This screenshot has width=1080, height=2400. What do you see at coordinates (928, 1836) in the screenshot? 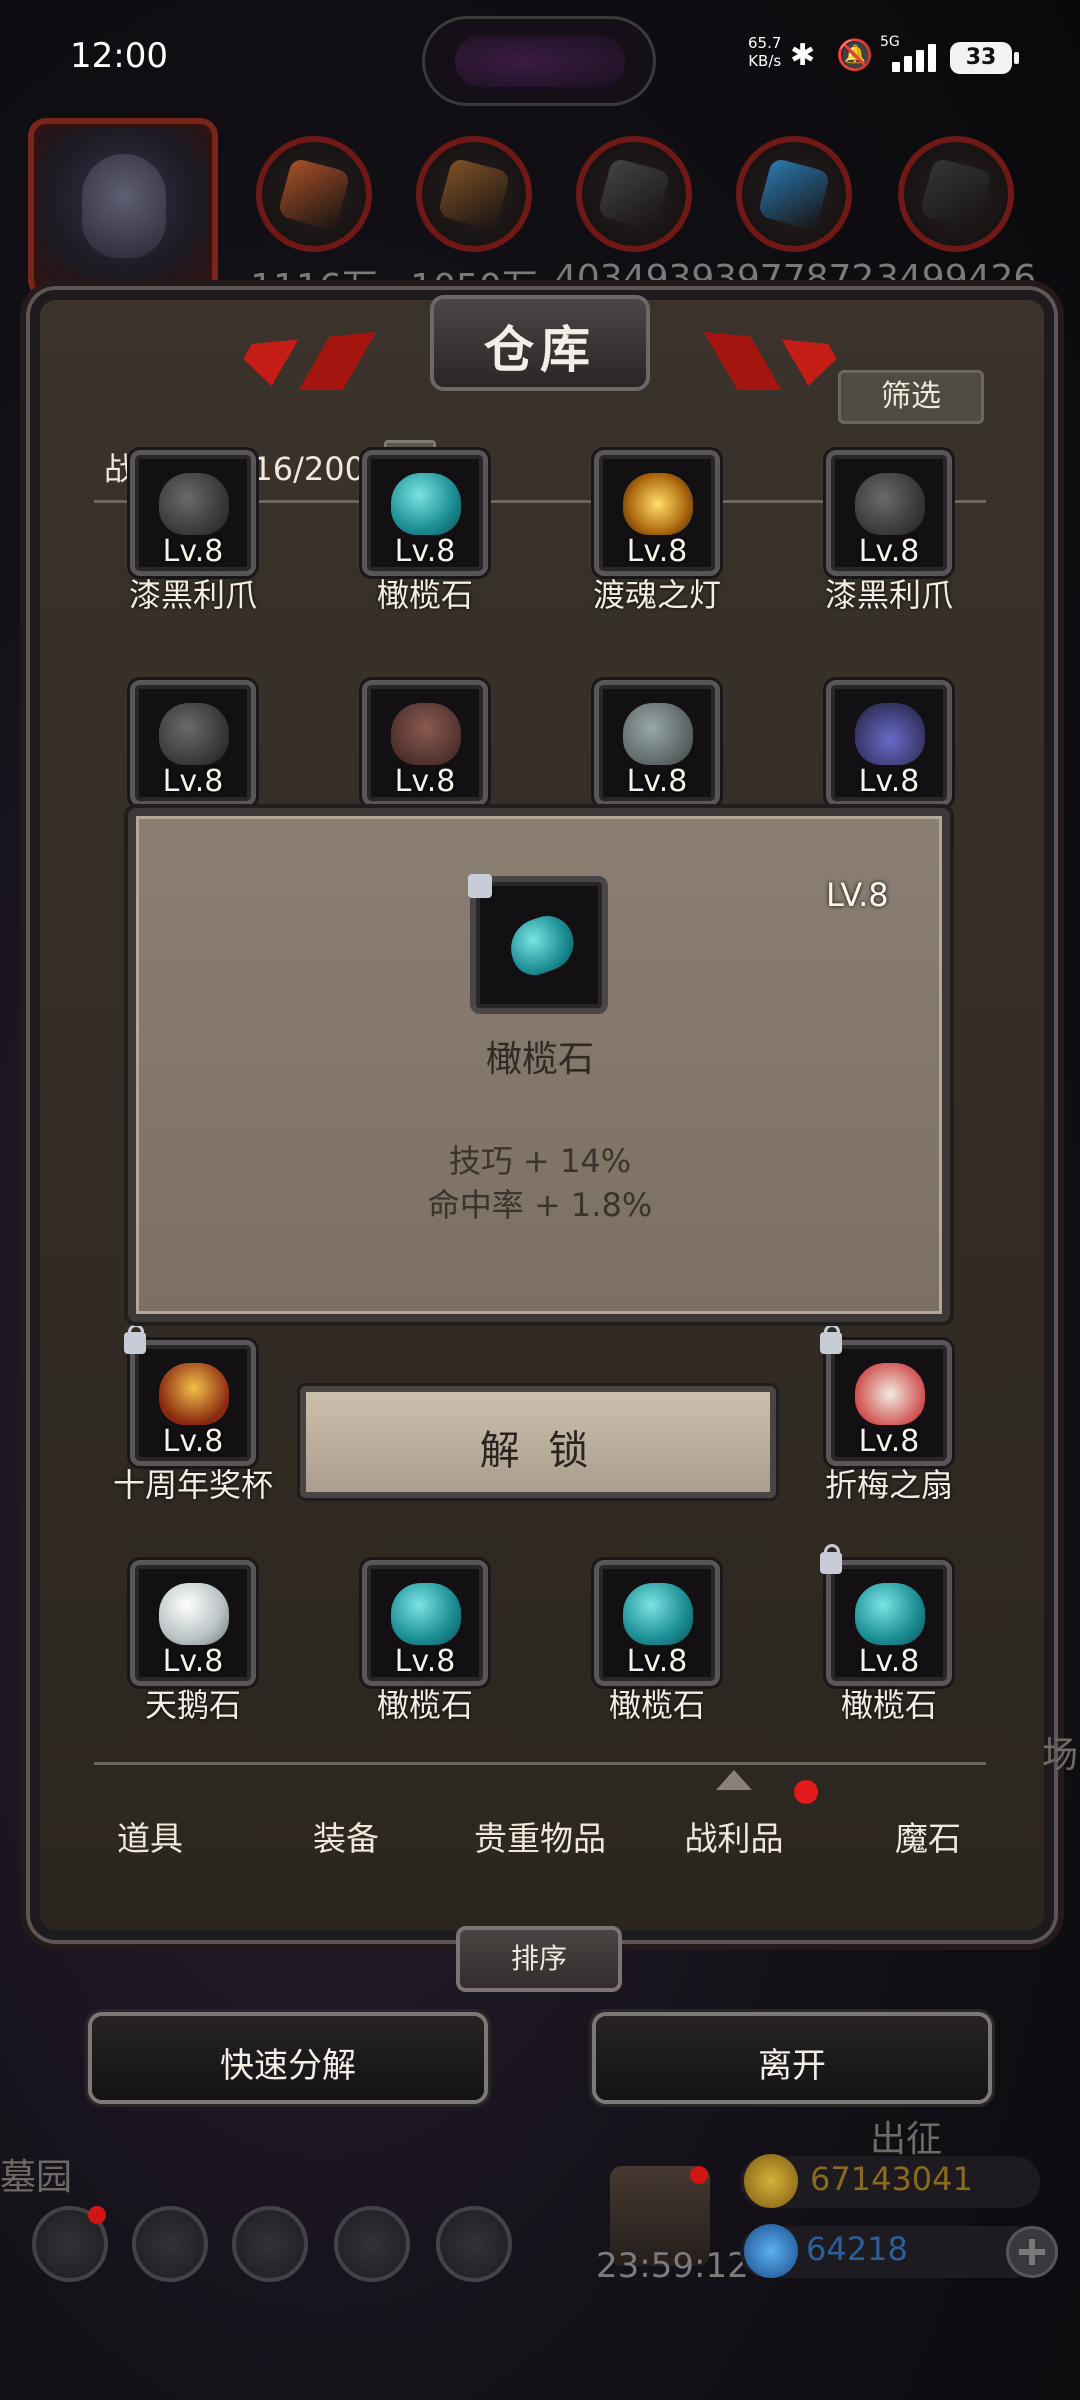
I see `tab-magic-stones: 魔石` at bounding box center [928, 1836].